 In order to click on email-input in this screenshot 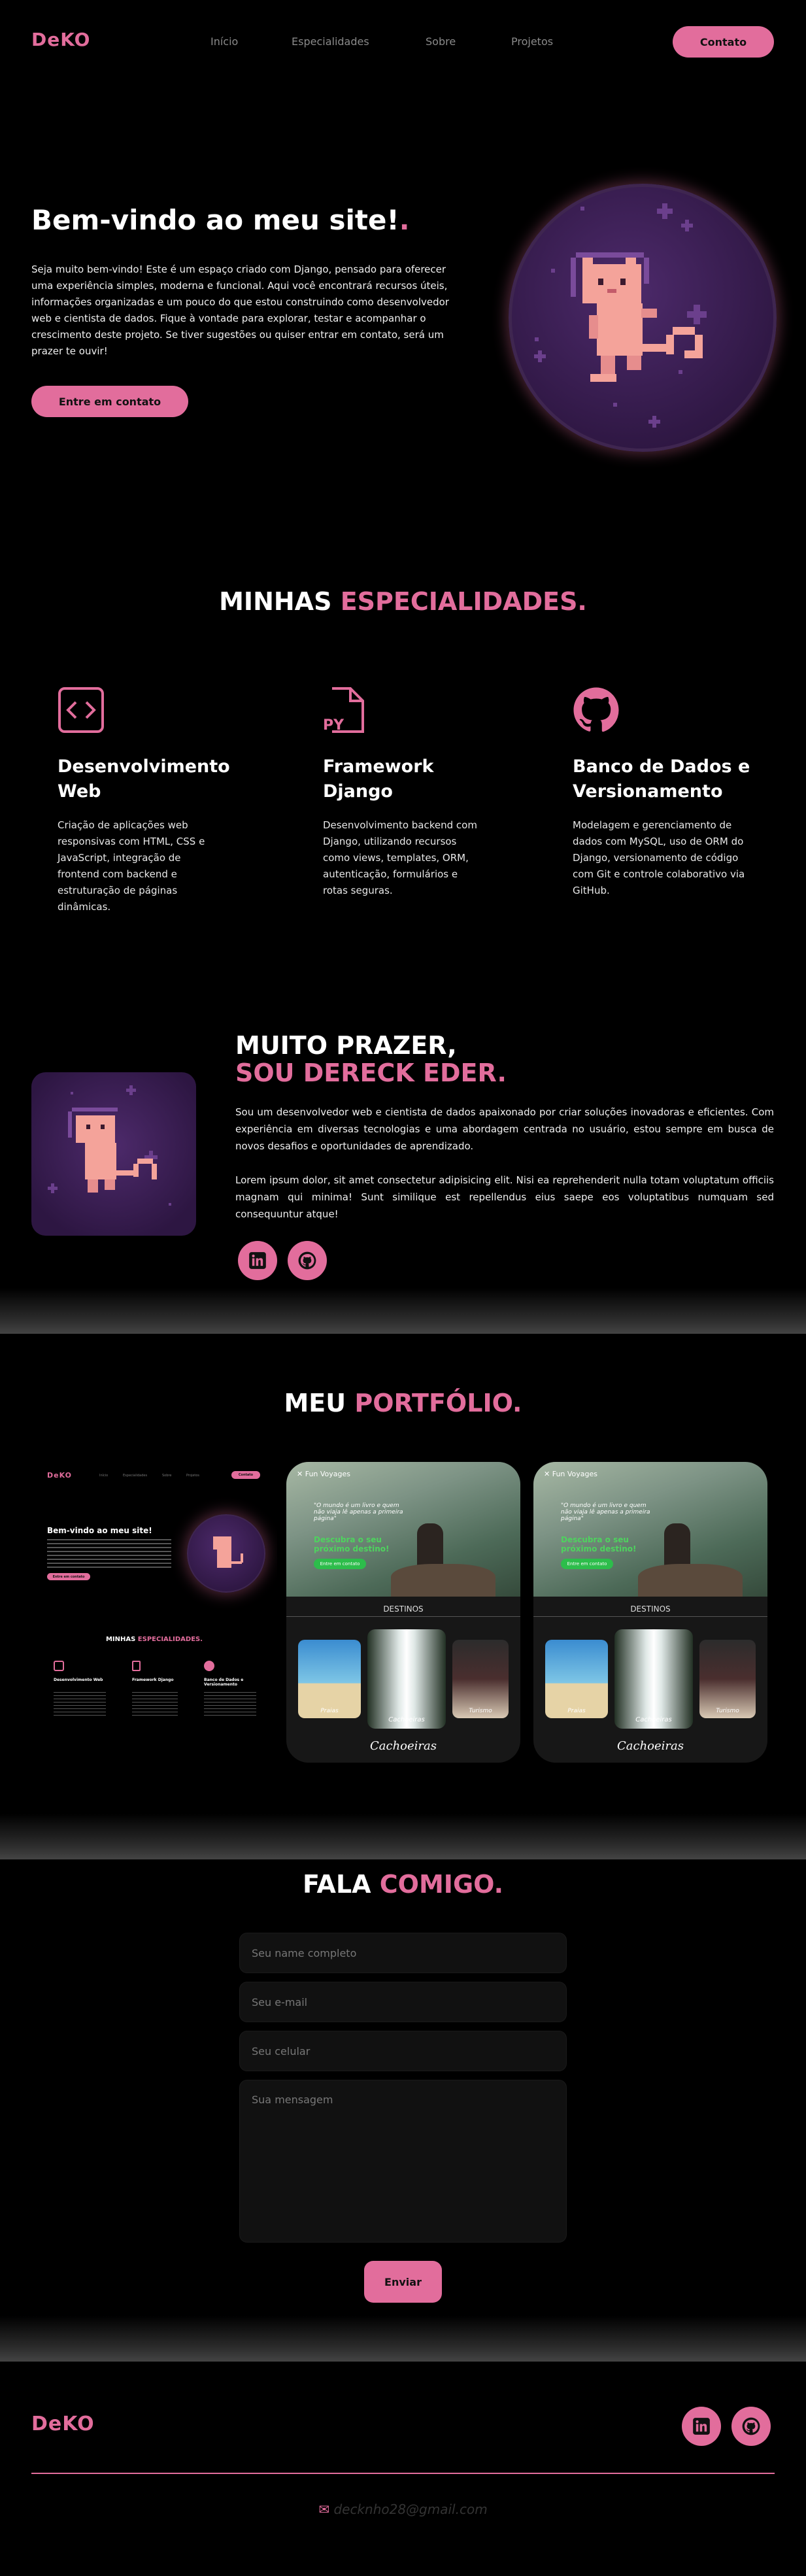, I will do `click(403, 2002)`.